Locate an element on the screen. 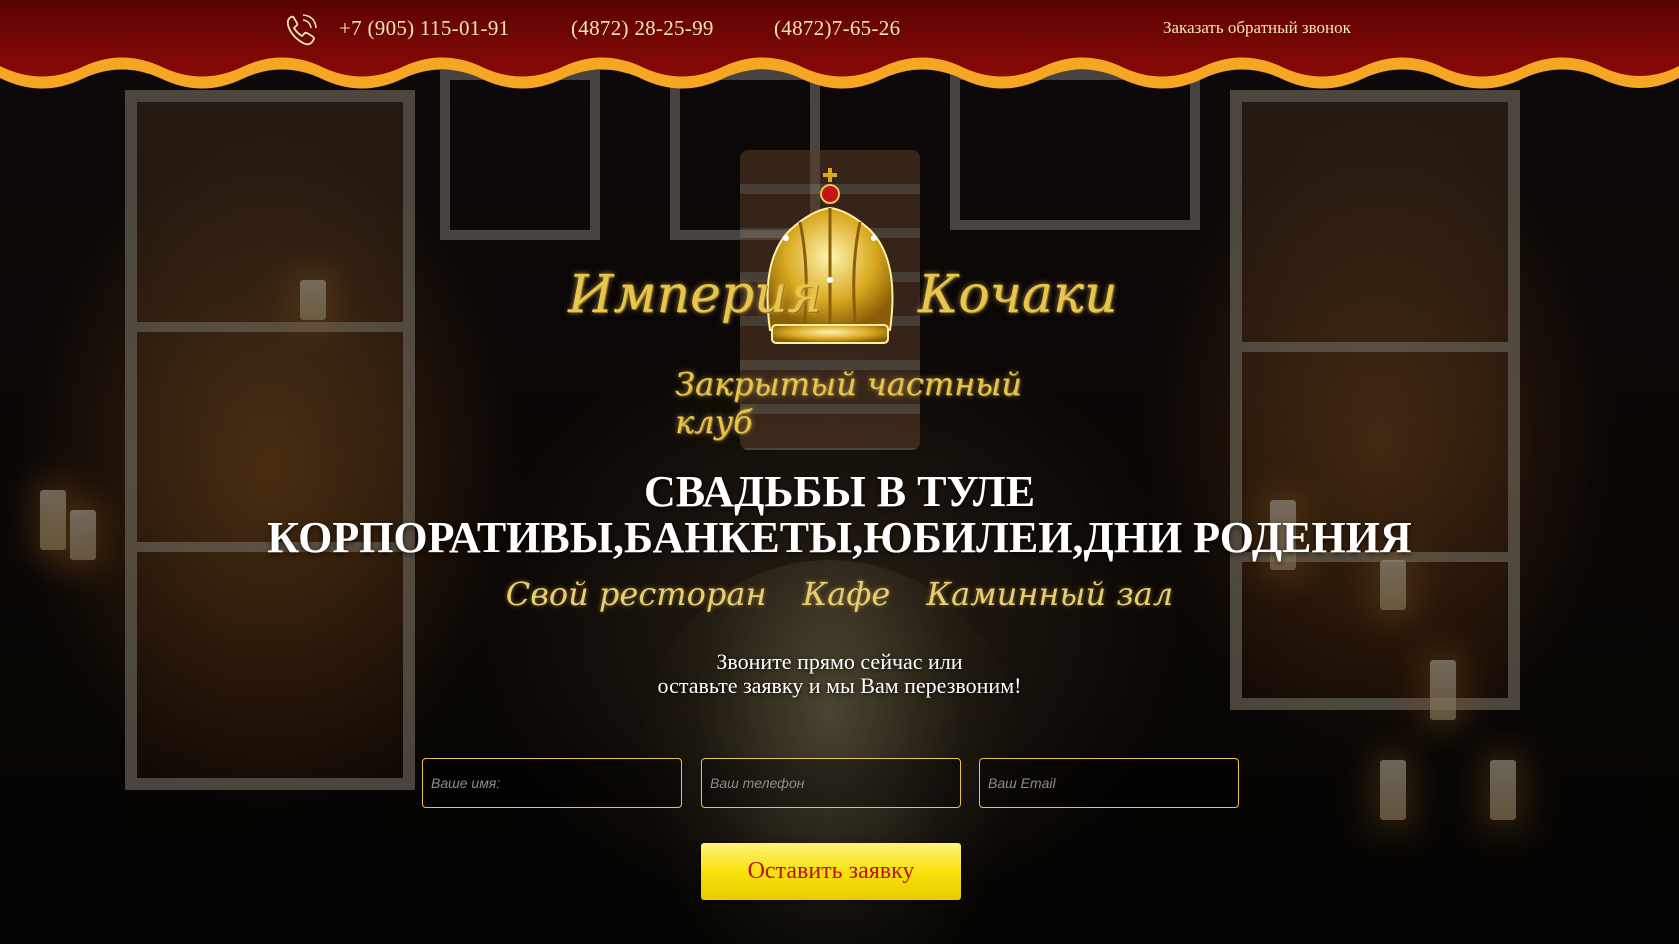 This screenshot has width=1679, height=944. venue-restaurant: Свой ресторан is located at coordinates (636, 594).